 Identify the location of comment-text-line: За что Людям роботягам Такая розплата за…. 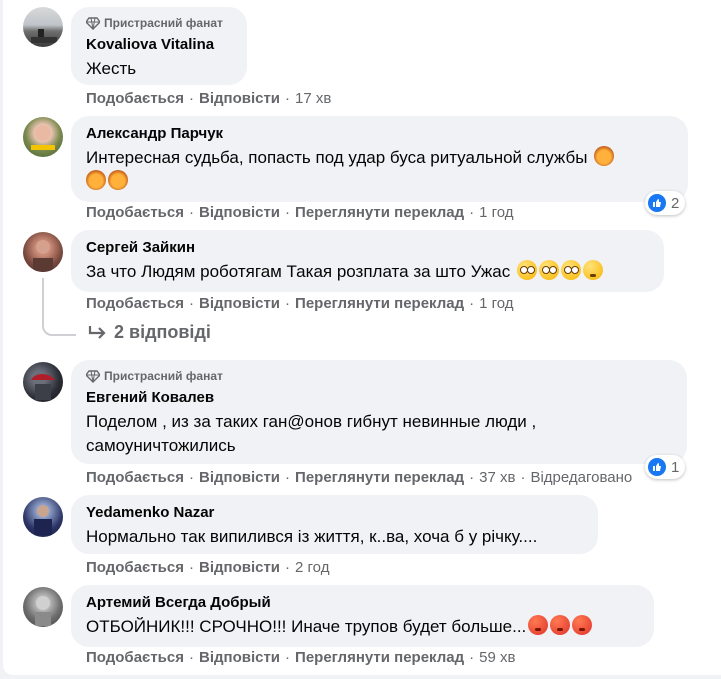
(298, 271).